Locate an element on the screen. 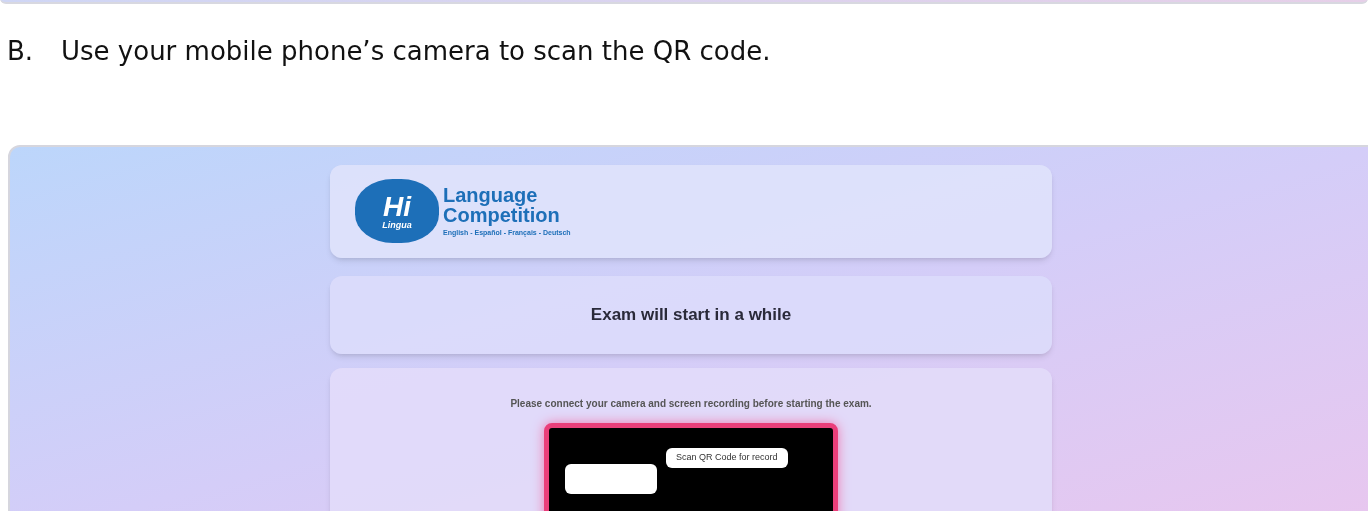 The height and width of the screenshot is (511, 1368). logo-mark: Hi is located at coordinates (397, 206).